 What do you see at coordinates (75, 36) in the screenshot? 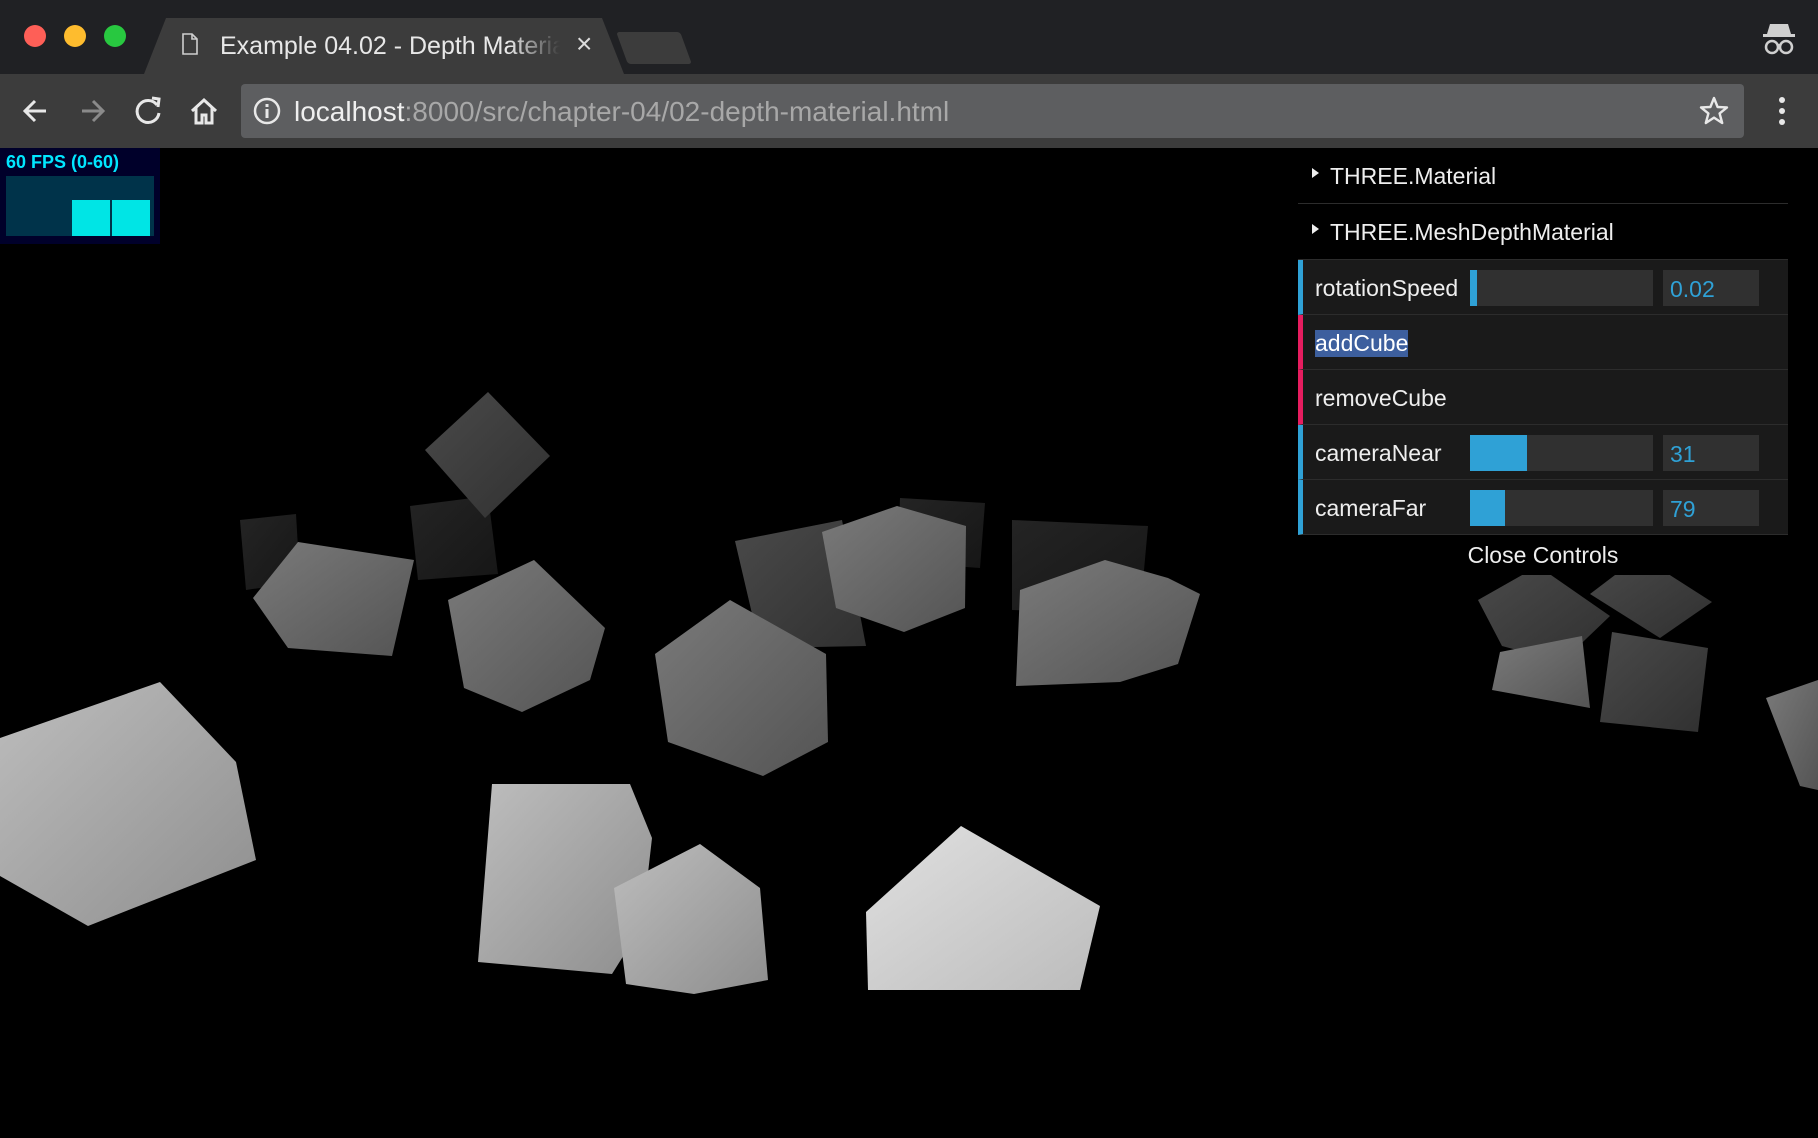
I see `minimize-window-button` at bounding box center [75, 36].